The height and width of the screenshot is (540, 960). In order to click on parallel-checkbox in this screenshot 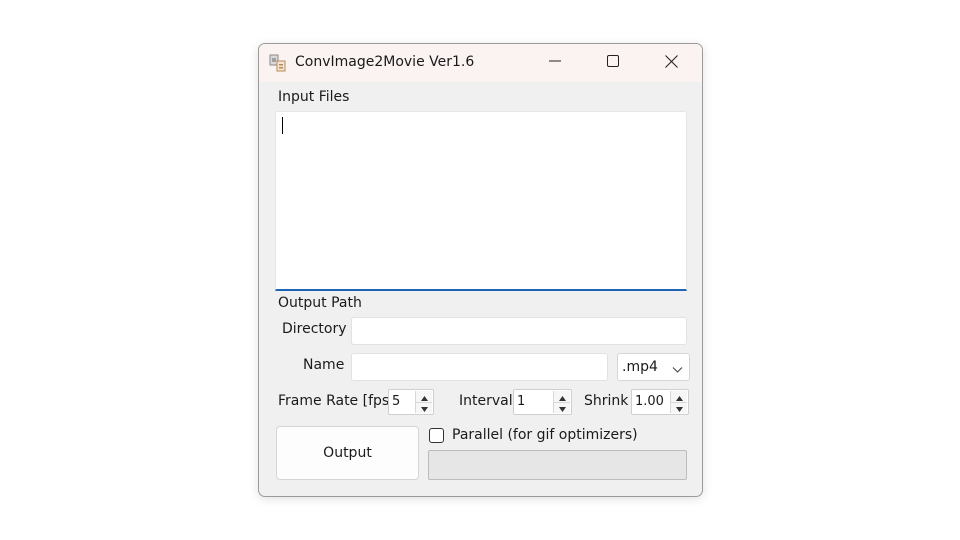, I will do `click(436, 435)`.